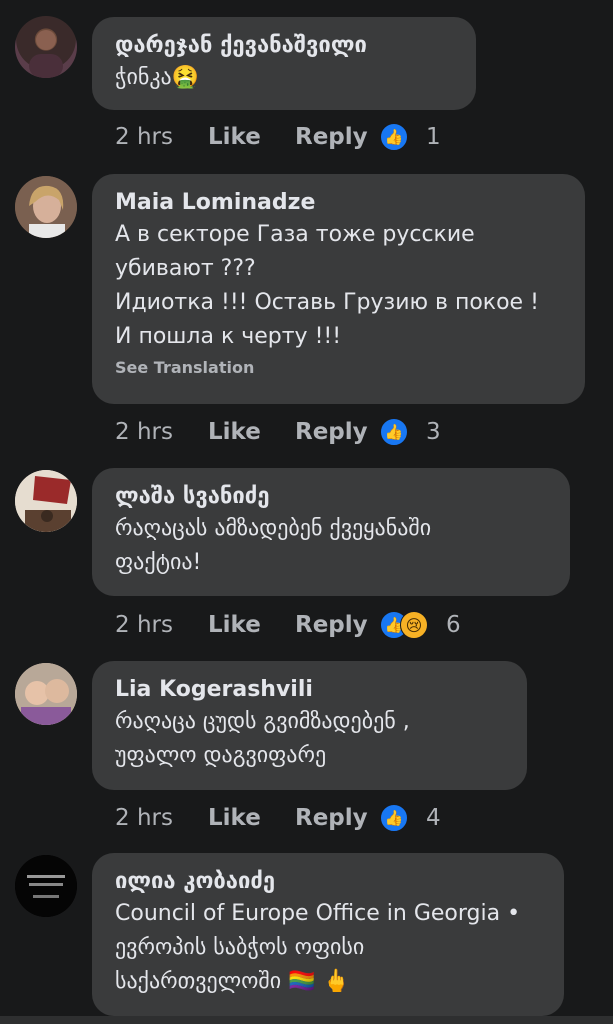 The image size is (613, 1024). I want to click on nauseated-face-icon: 🤮, so click(185, 77).